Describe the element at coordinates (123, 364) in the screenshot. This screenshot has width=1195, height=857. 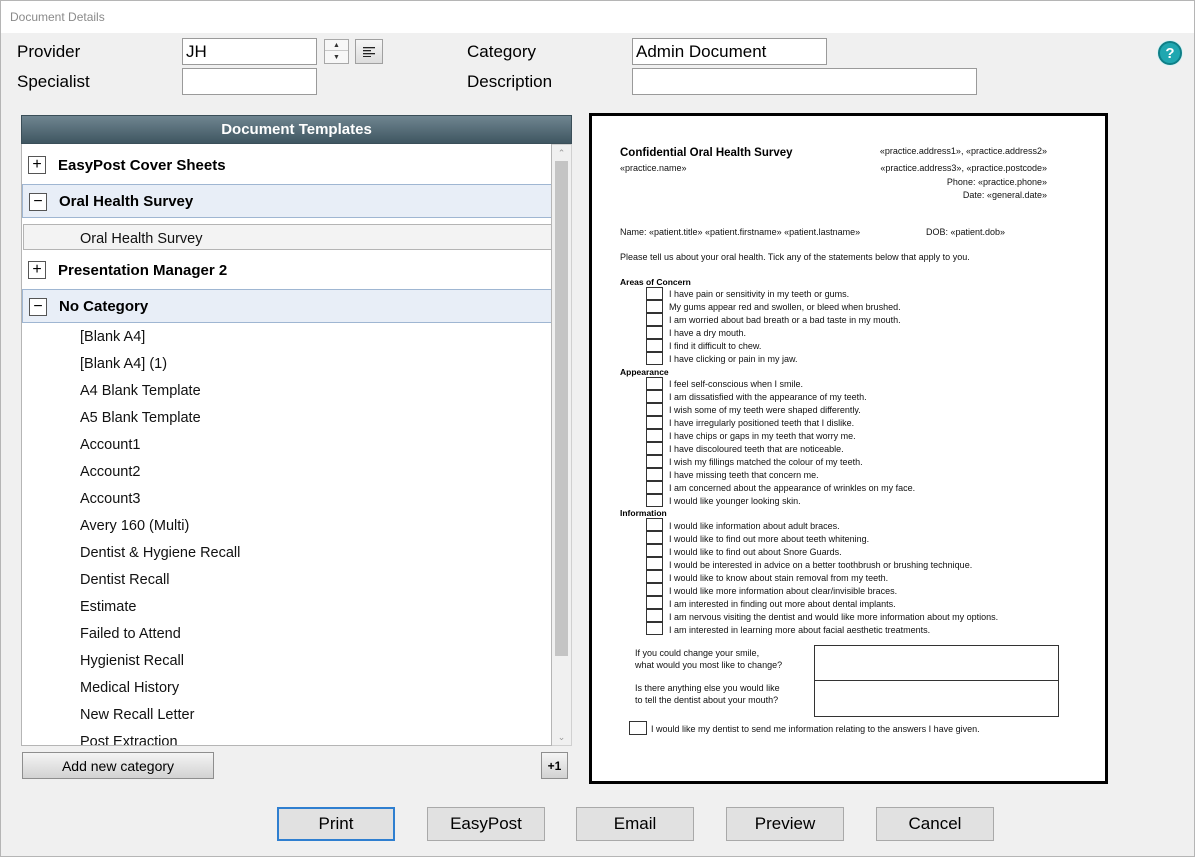
I see `template-item: [Blank A4] (1)` at that location.